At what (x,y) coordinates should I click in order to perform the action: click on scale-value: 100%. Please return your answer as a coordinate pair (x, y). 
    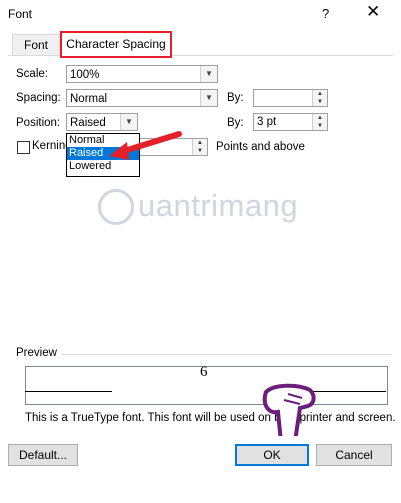
    Looking at the image, I should click on (85, 75).